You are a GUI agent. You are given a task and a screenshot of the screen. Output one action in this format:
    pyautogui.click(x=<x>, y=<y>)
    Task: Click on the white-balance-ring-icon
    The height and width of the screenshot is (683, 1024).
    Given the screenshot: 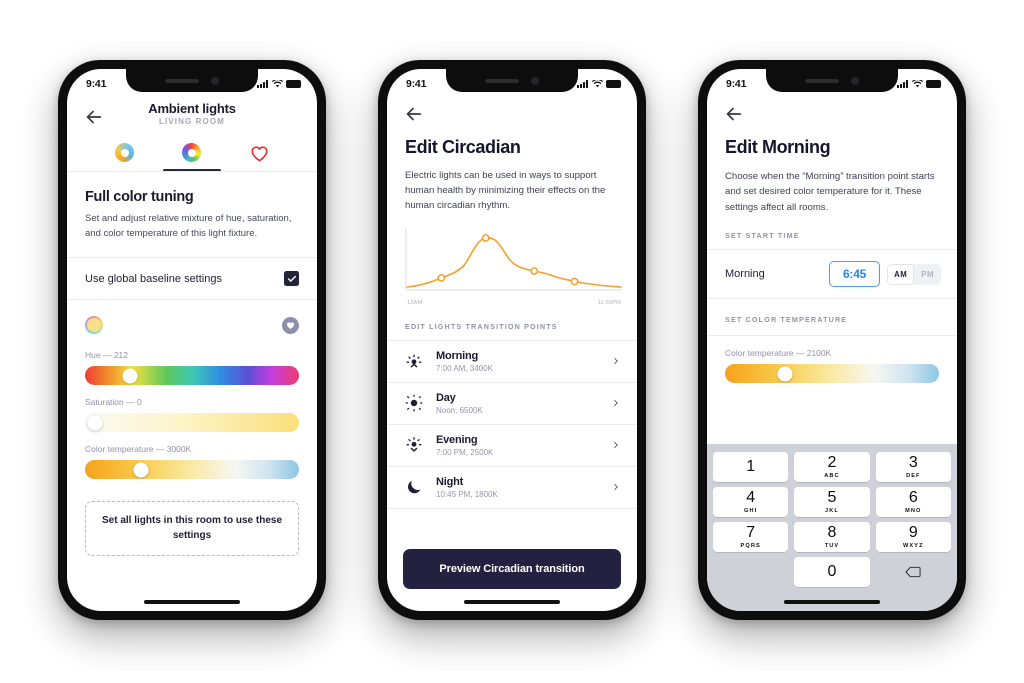 What is the action you would take?
    pyautogui.click(x=125, y=152)
    